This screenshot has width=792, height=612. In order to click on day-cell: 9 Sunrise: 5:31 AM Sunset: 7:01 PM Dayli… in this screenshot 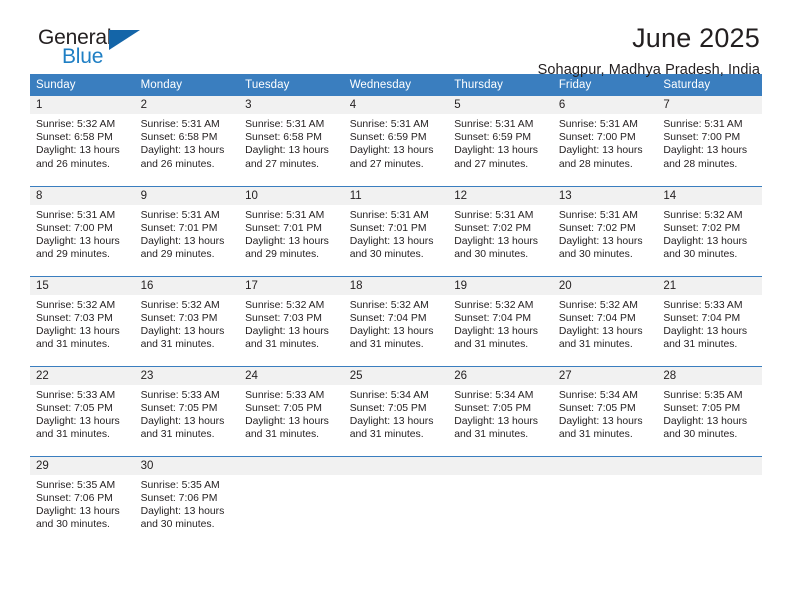, I will do `click(187, 230)`.